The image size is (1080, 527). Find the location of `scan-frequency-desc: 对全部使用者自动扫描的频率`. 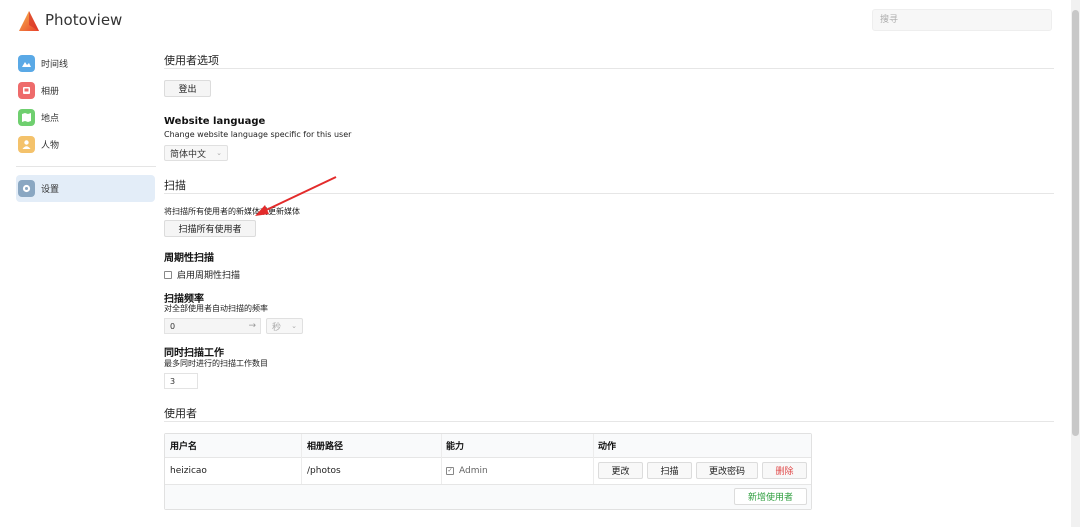

scan-frequency-desc: 对全部使用者自动扫描的频率 is located at coordinates (216, 308).